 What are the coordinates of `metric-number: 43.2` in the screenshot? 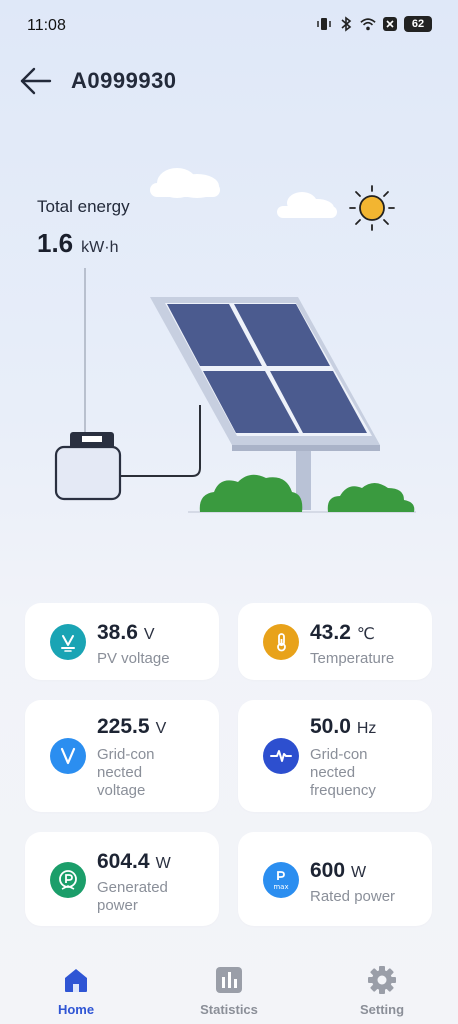 It's located at (330, 632).